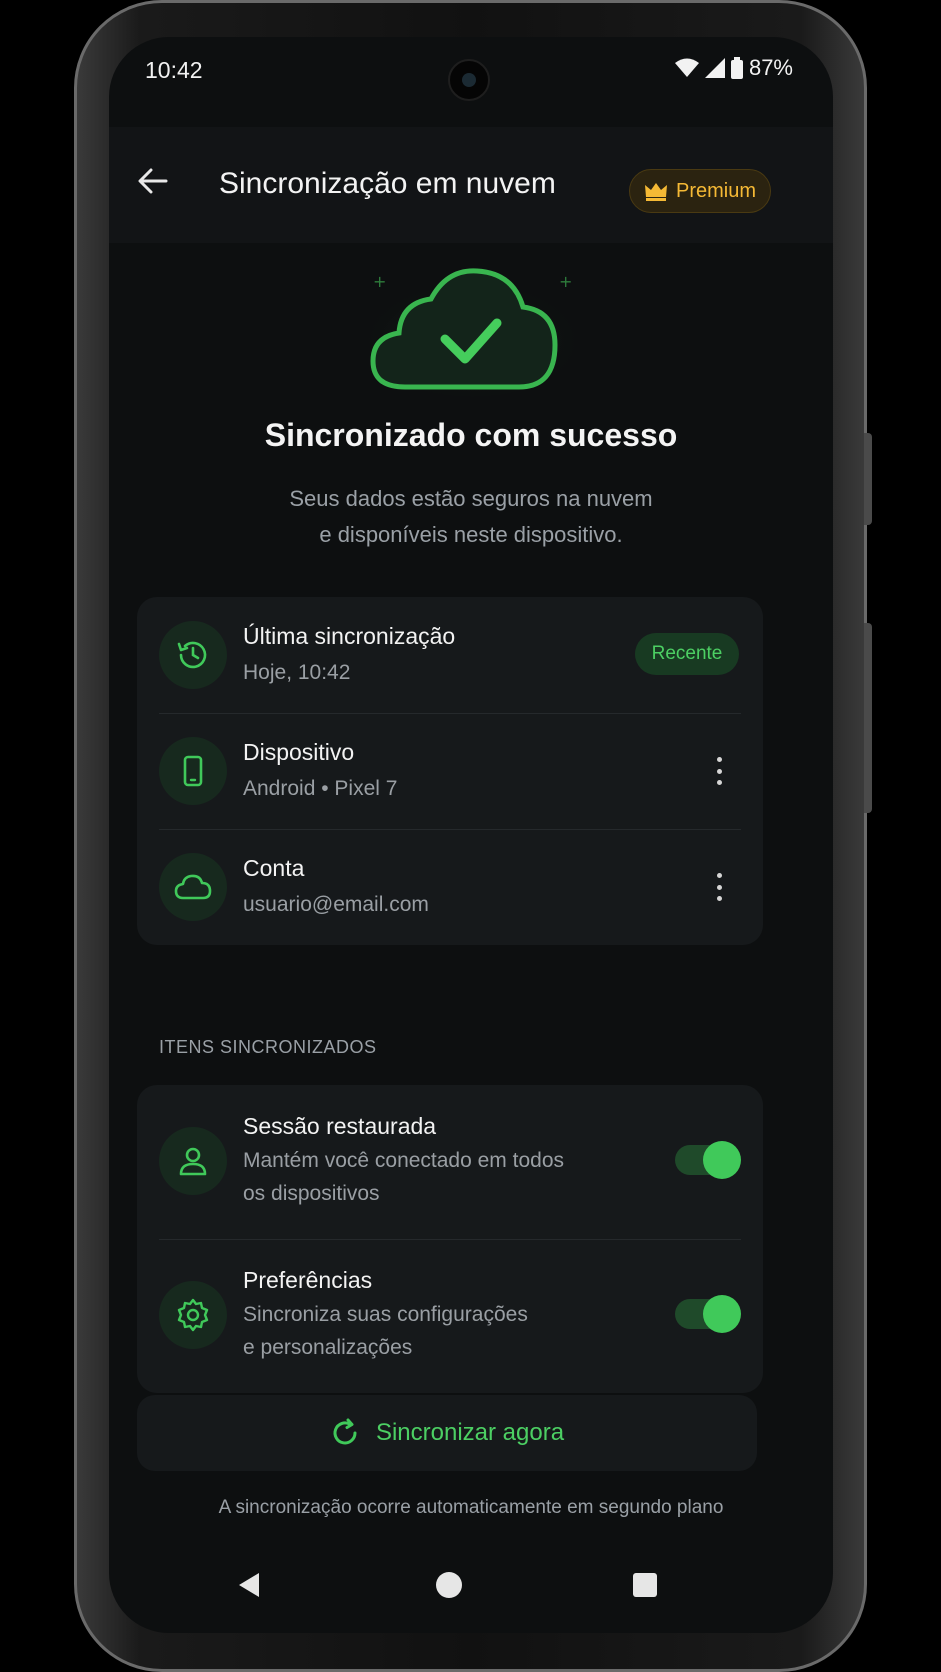 The image size is (941, 1672). What do you see at coordinates (387, 183) in the screenshot?
I see `page-title: Sincronização em nuvem` at bounding box center [387, 183].